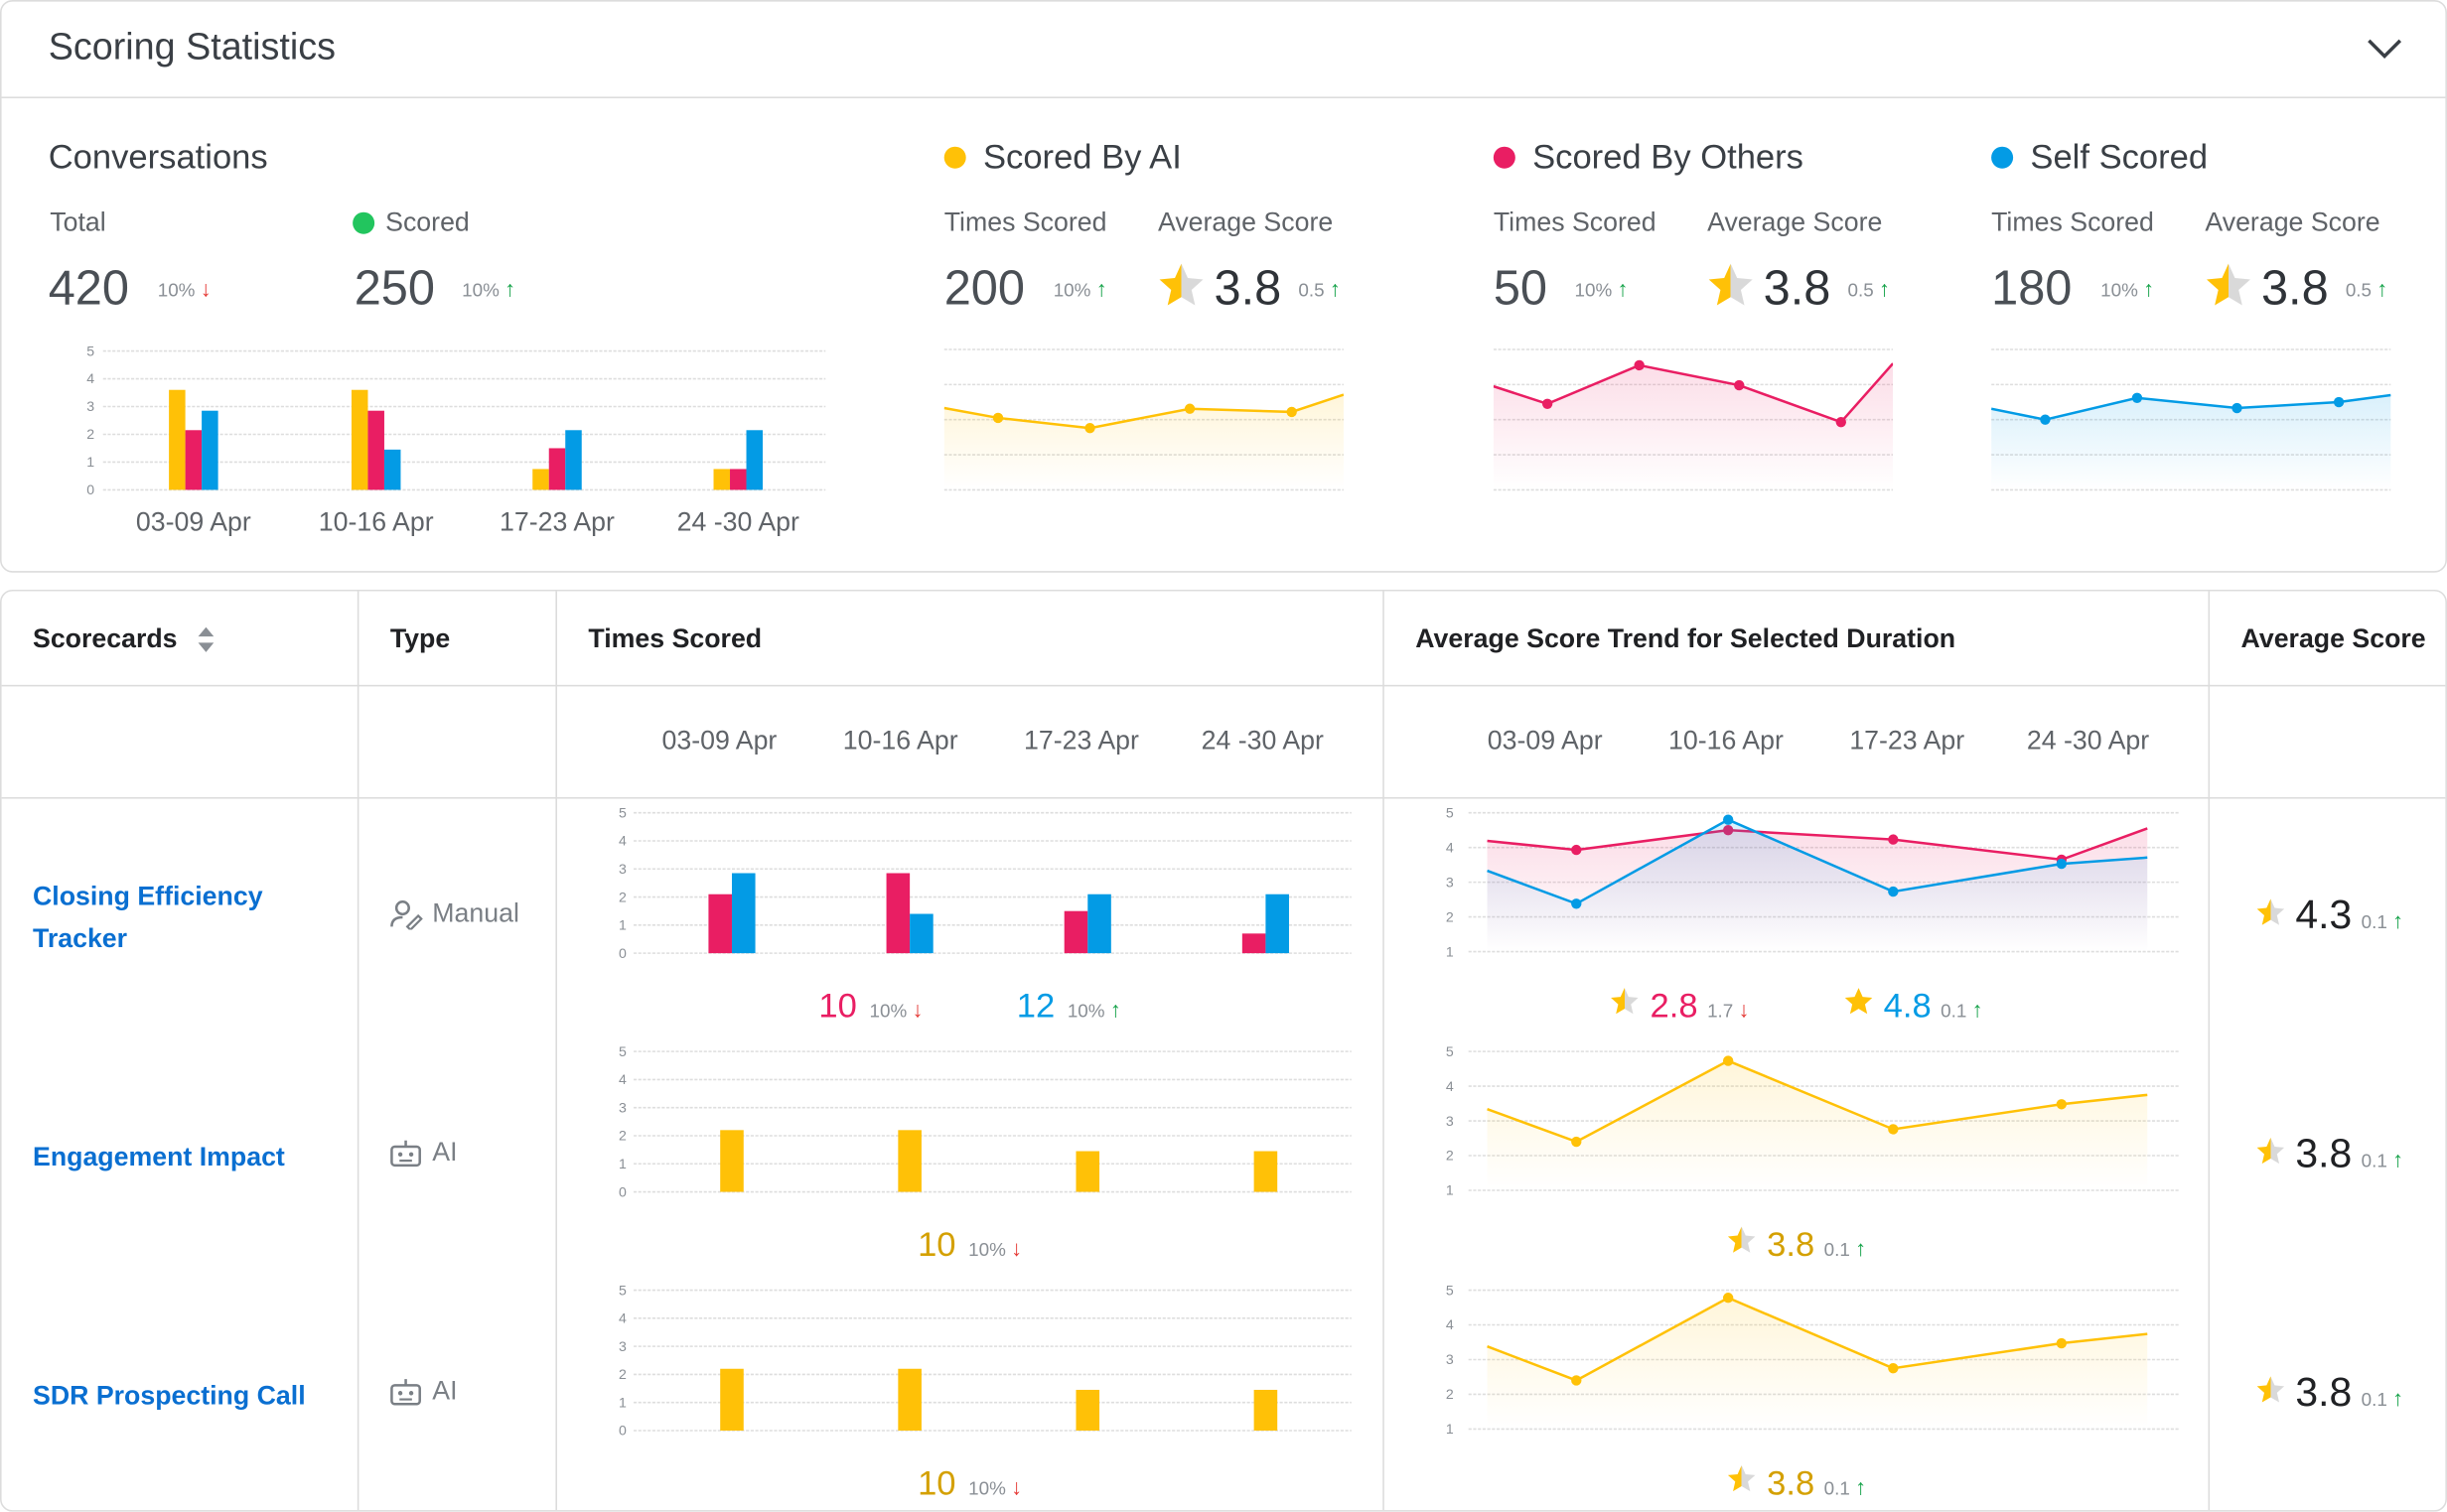 The height and width of the screenshot is (1512, 2447). Describe the element at coordinates (2384, 48) in the screenshot. I see `chevron-down-icon` at that location.